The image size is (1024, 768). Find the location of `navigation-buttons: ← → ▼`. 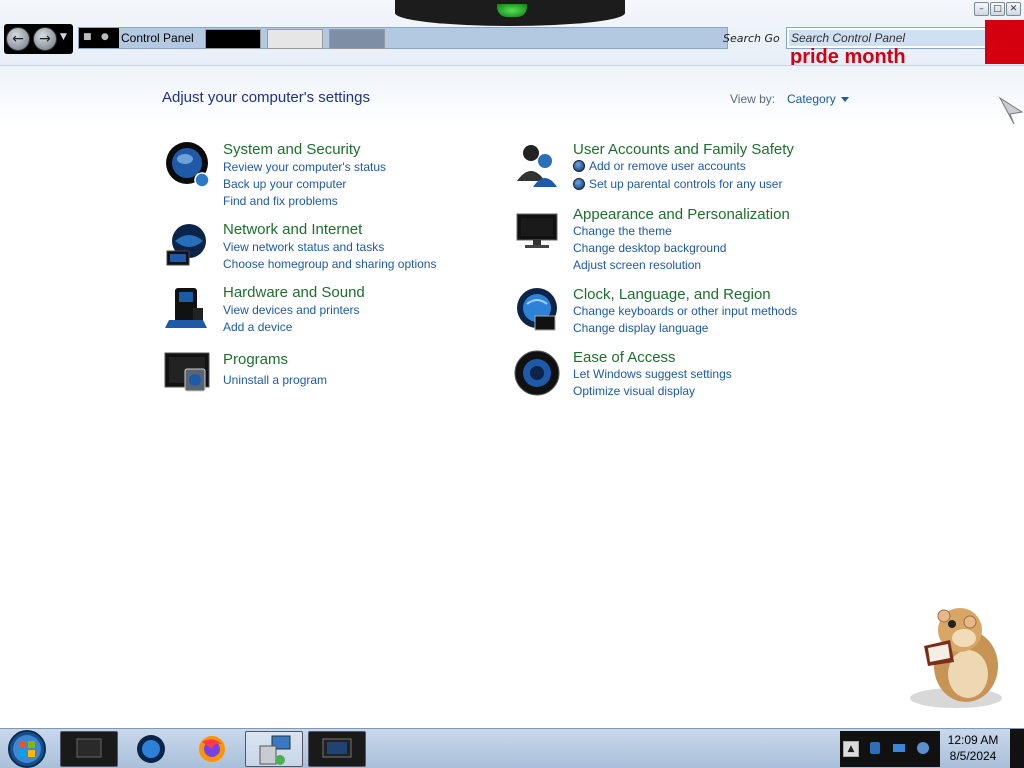

navigation-buttons: ← → ▼ is located at coordinates (38, 39).